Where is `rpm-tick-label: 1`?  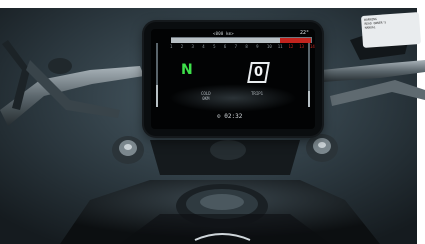 rpm-tick-label: 1 is located at coordinates (171, 46).